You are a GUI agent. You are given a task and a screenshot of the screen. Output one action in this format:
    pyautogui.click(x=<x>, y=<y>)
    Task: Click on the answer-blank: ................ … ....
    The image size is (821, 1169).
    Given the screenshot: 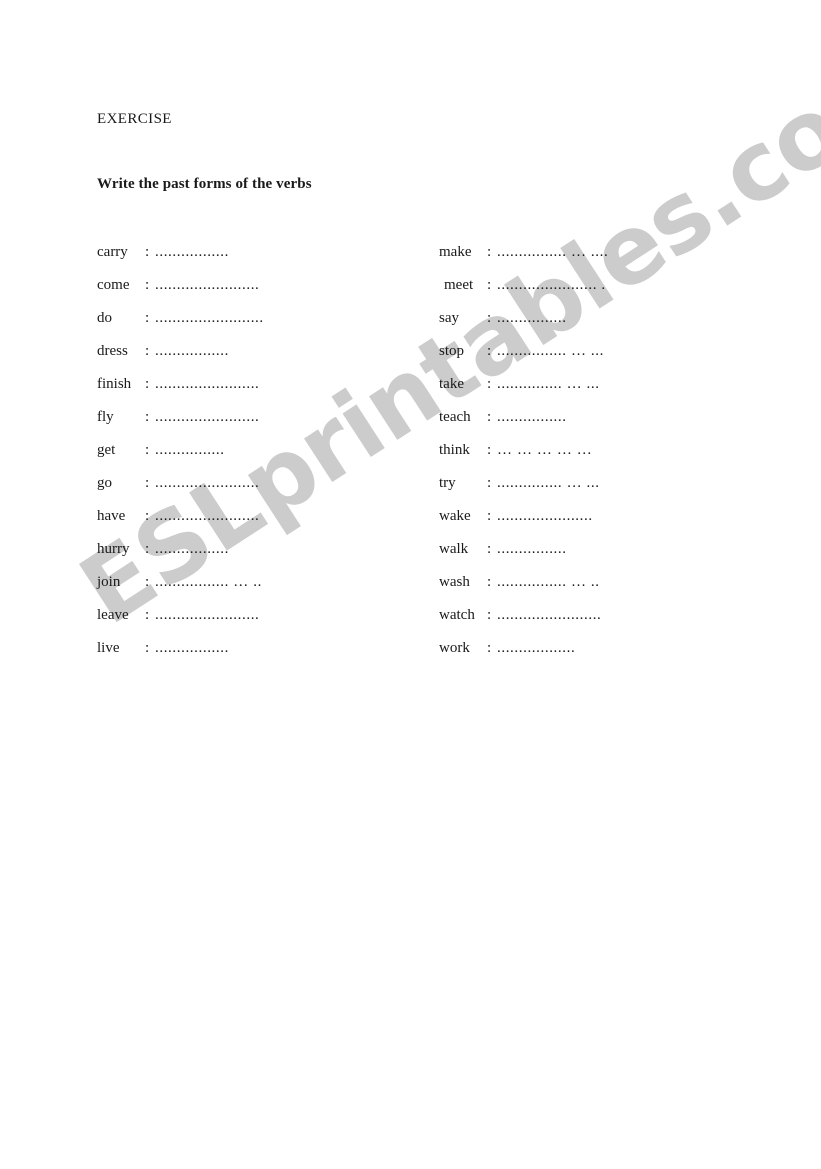 What is the action you would take?
    pyautogui.click(x=552, y=252)
    